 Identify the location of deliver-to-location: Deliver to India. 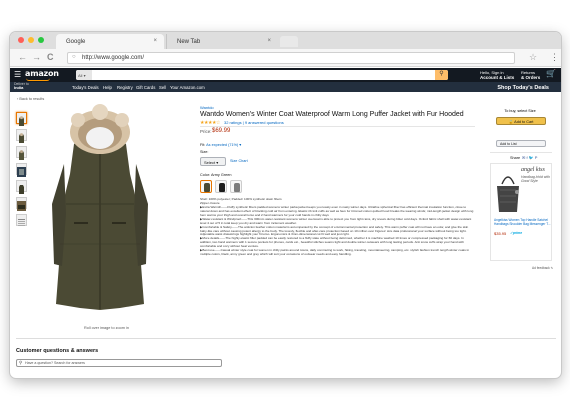
(21, 86).